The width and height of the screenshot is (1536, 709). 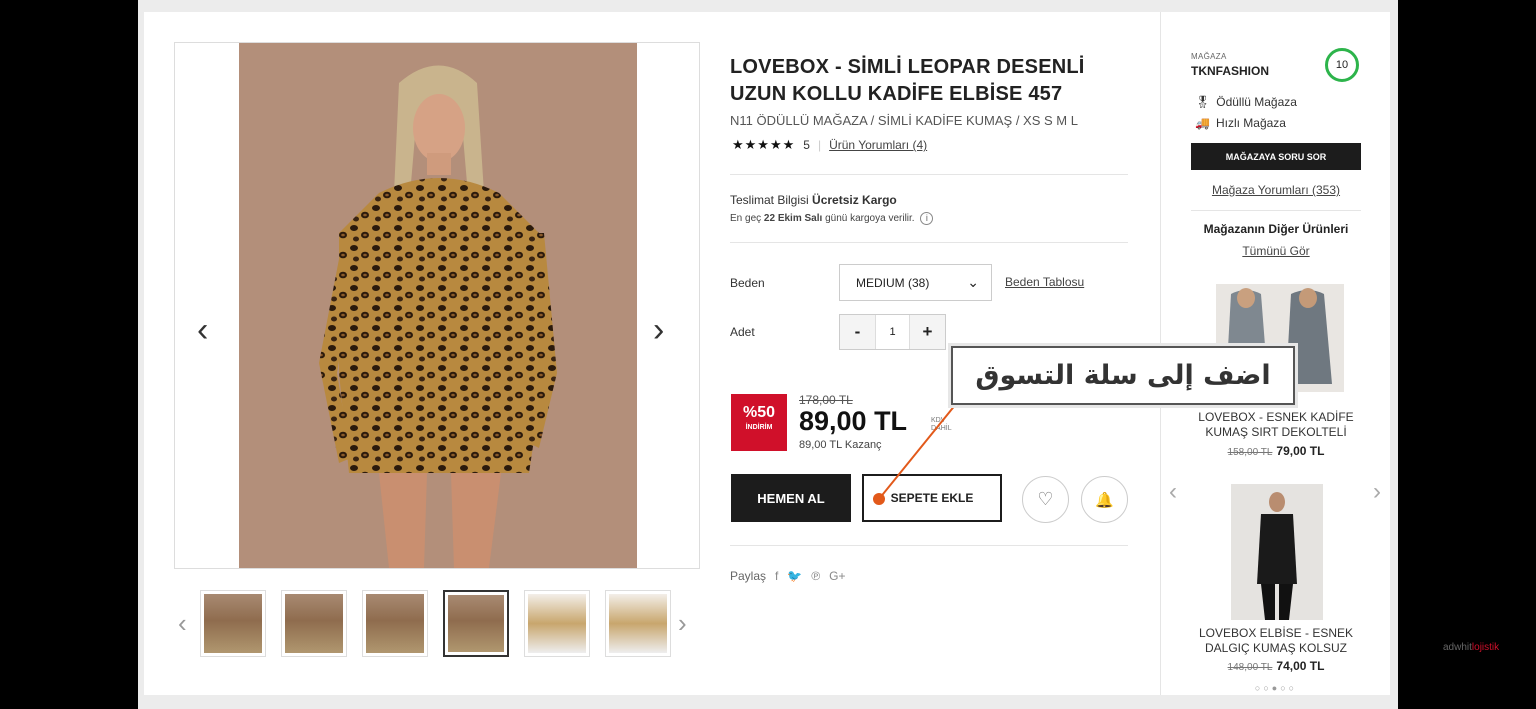 What do you see at coordinates (806, 145) in the screenshot?
I see `rating-count: 5` at bounding box center [806, 145].